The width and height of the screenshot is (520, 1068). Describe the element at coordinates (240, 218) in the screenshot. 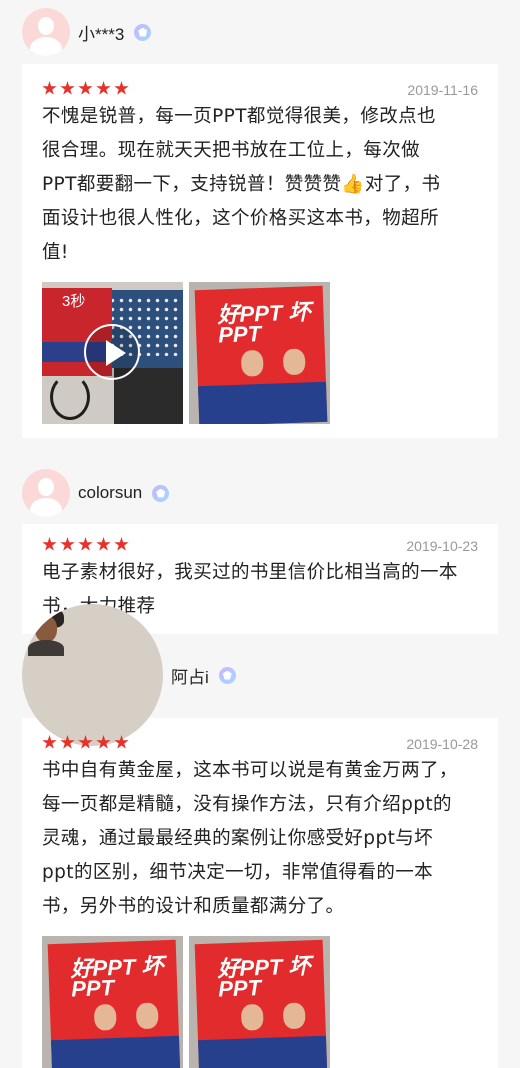

I see `review-text-line: 面设计也很人性化，这个价格买这本书，物超所` at that location.